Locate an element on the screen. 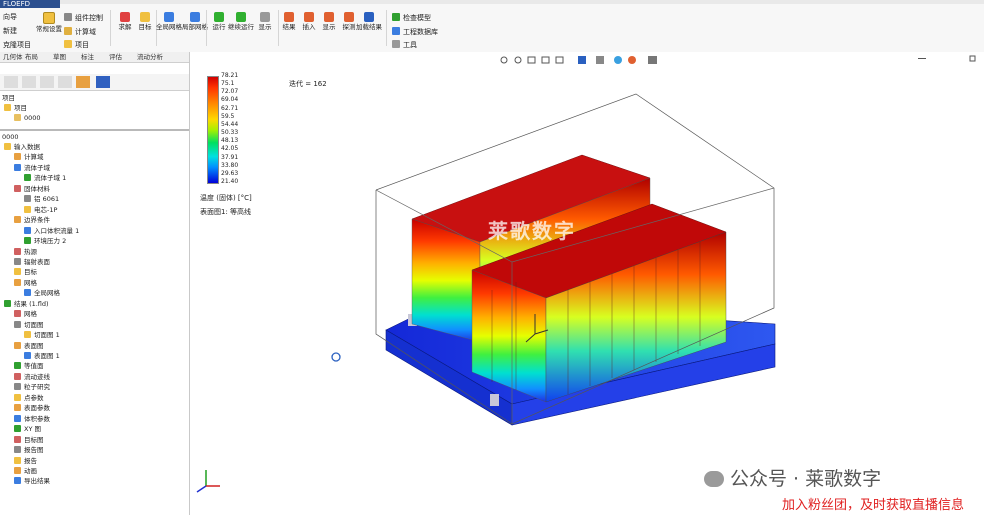 The image size is (984, 515). analysis-header: 0000 is located at coordinates (10, 137).